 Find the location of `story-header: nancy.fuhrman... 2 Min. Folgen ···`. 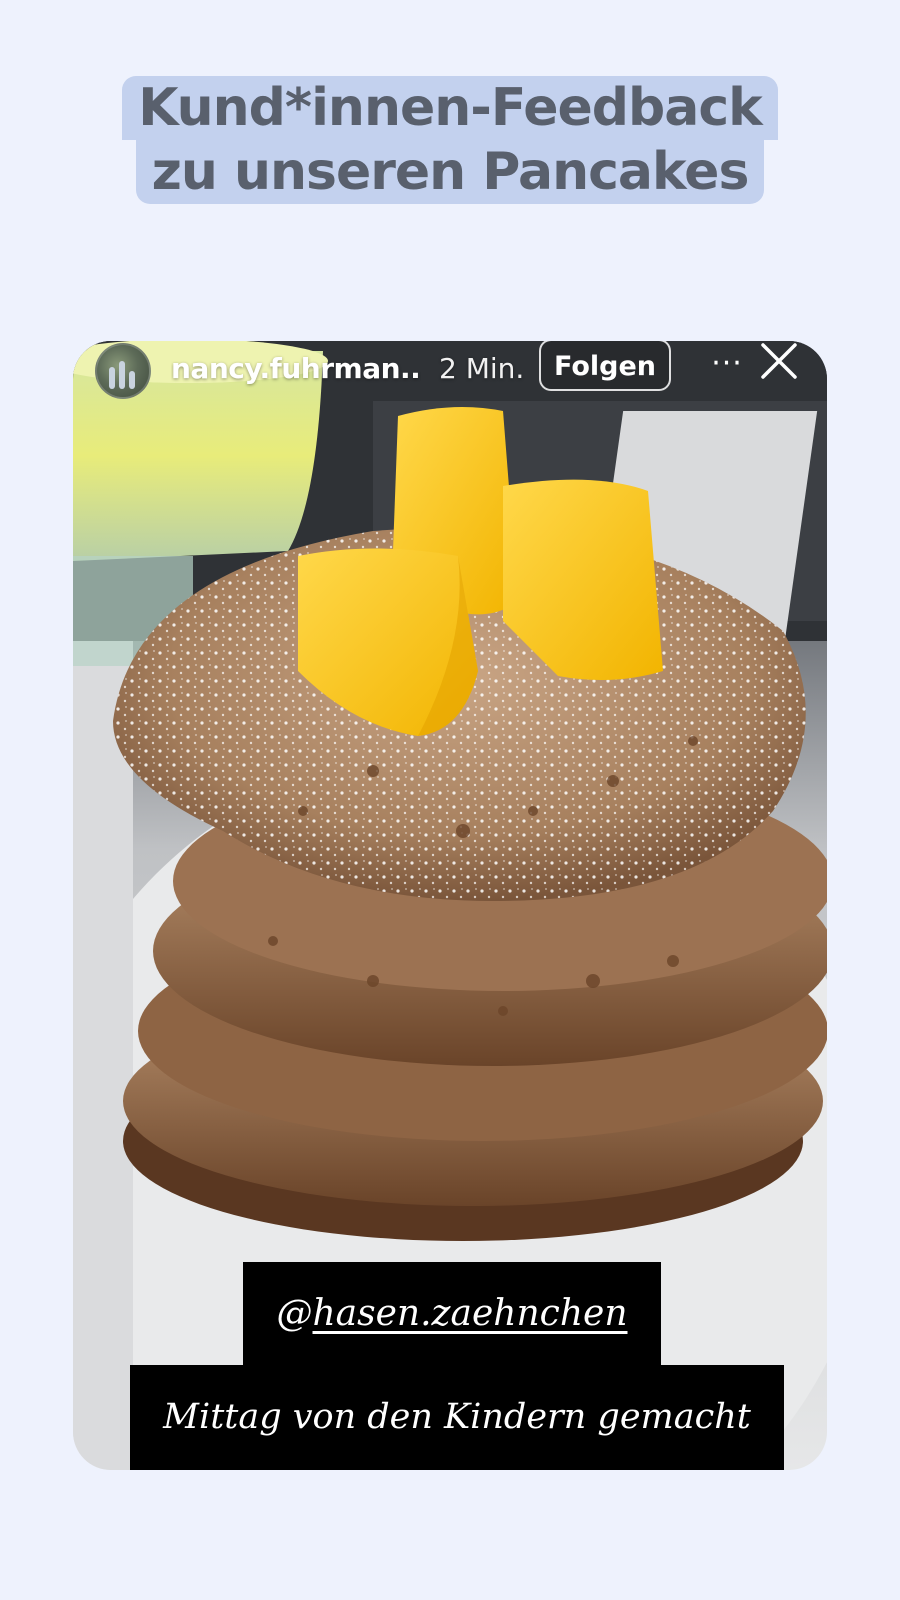

story-header: nancy.fuhrman... 2 Min. Folgen ··· is located at coordinates (450, 371).